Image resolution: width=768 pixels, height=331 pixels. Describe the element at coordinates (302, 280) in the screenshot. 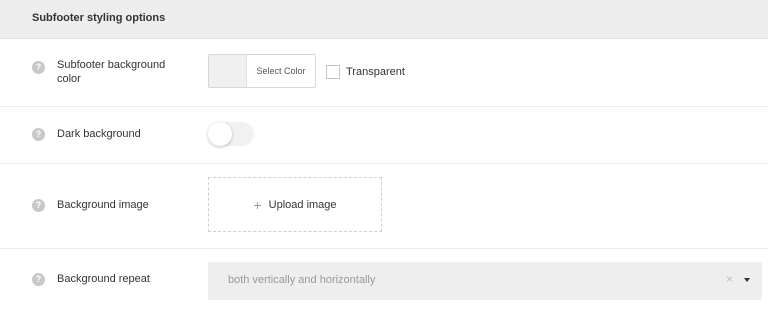

I see `select-value: both vertically and horizontally` at that location.